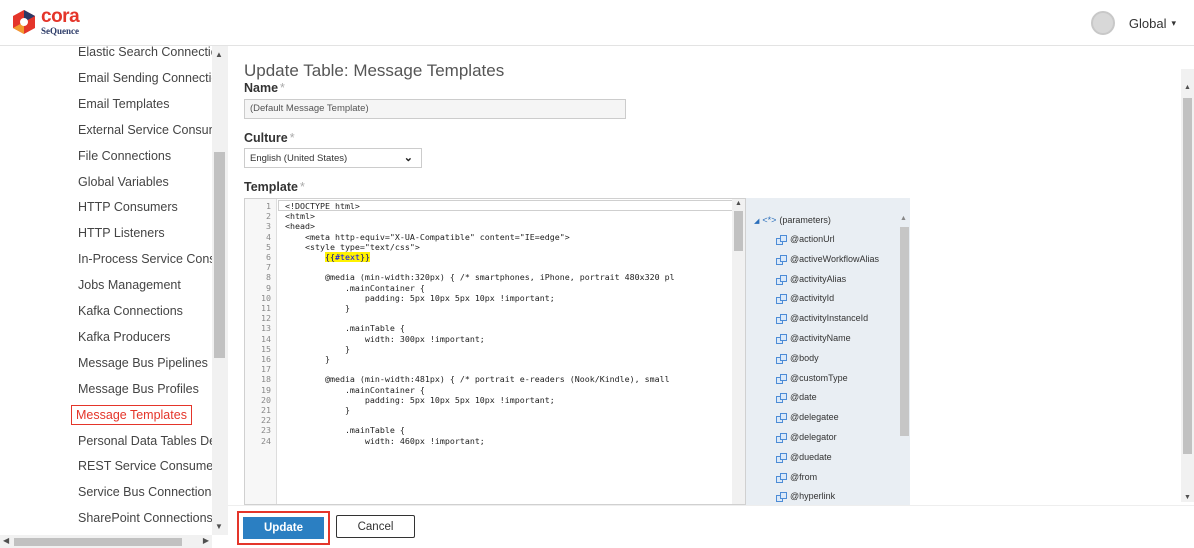 The width and height of the screenshot is (1194, 548). I want to click on name-label: Name *, so click(264, 88).